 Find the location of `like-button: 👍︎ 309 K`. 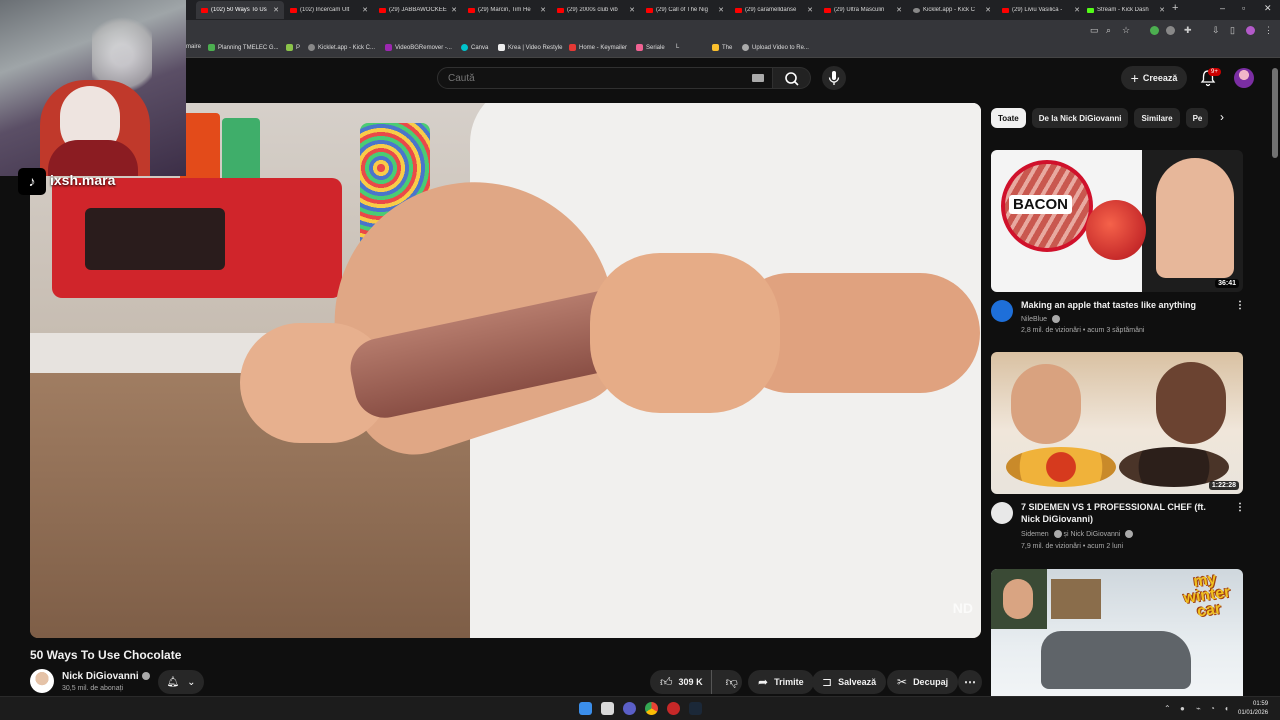

like-button: 👍︎ 309 K is located at coordinates (681, 682).